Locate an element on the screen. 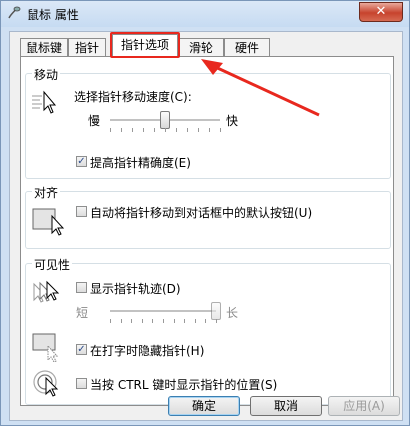 The height and width of the screenshot is (427, 410). tab-pointers: 指针 is located at coordinates (87, 47).